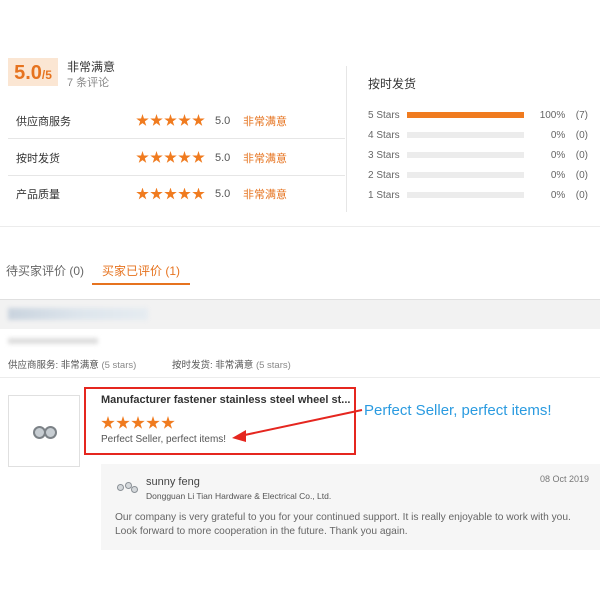 This screenshot has height=600, width=600. I want to click on rating-row-service: 供应商服务 5.0 非常满意, so click(176, 121).